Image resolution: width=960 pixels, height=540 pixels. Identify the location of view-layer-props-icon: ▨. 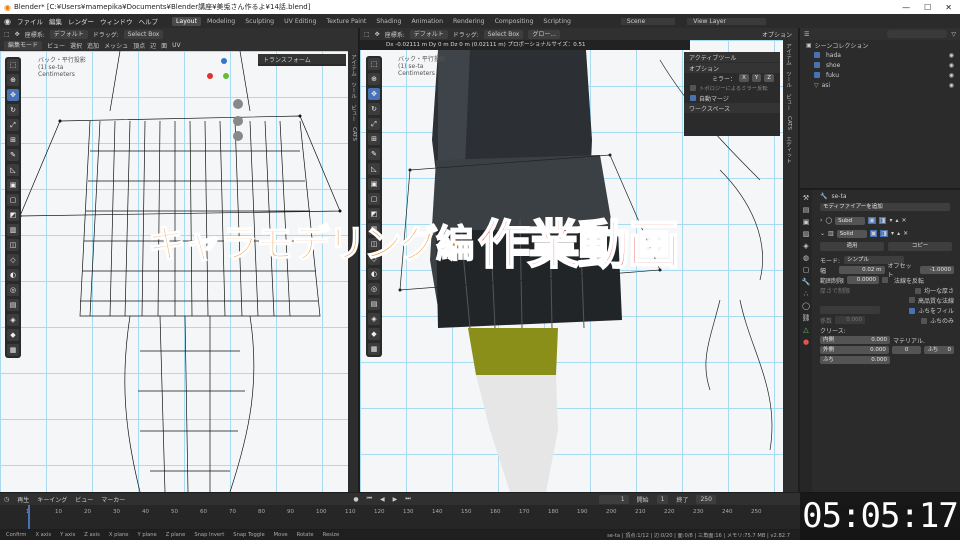
(806, 234).